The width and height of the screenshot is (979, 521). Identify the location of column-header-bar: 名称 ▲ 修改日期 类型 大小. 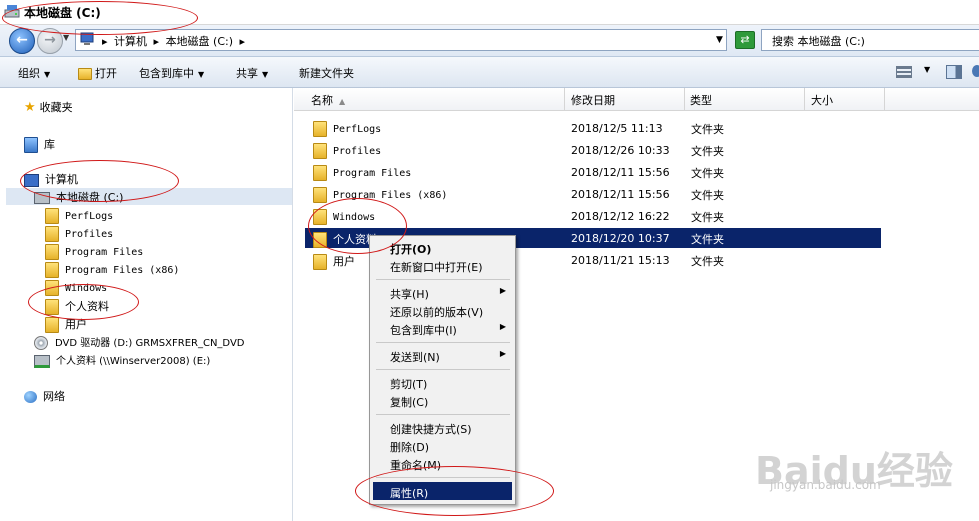
(636, 99).